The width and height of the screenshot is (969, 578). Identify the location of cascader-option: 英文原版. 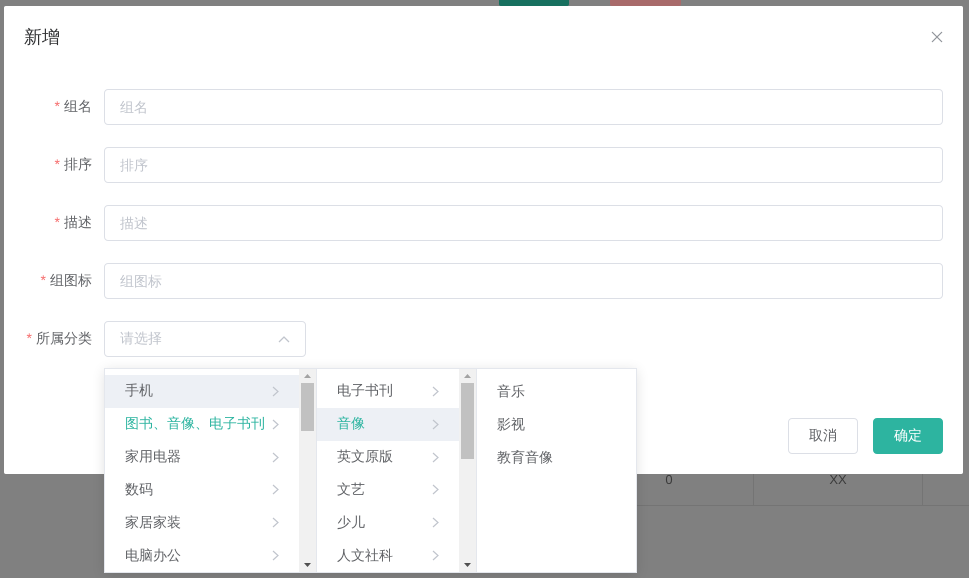
(388, 457).